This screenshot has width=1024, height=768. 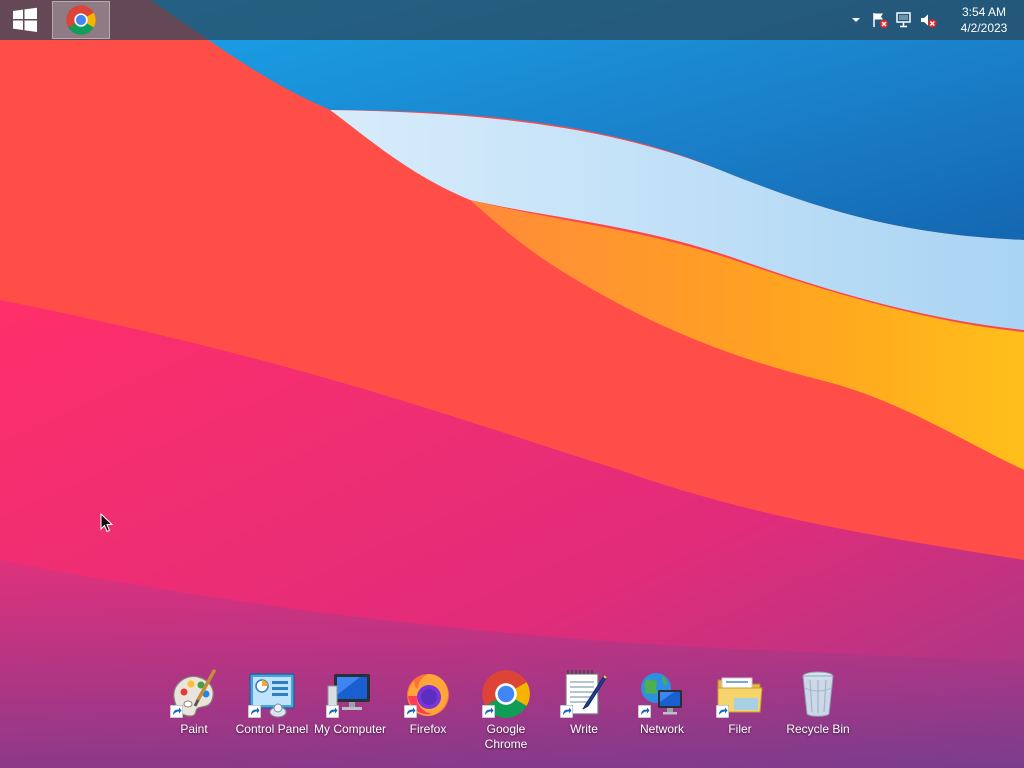 What do you see at coordinates (350, 729) in the screenshot?
I see `desktop-icon-label: My Computer` at bounding box center [350, 729].